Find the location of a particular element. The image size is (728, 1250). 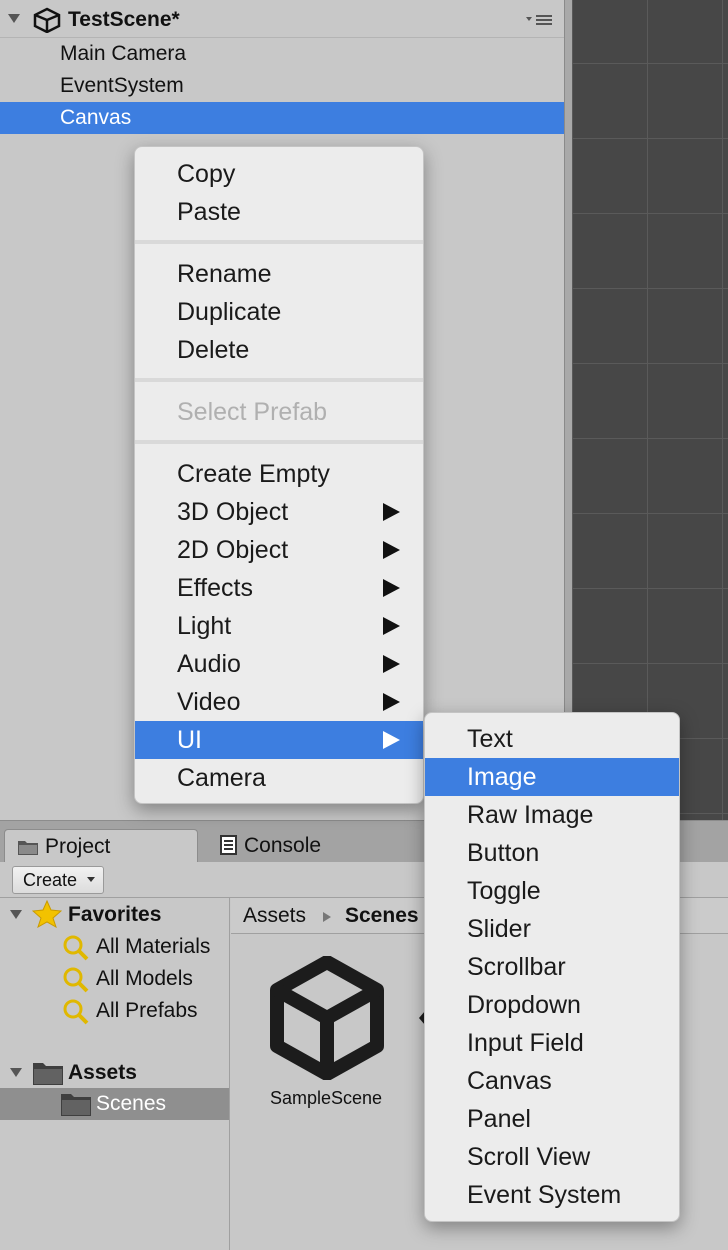

create-button-label: Create is located at coordinates (50, 880).